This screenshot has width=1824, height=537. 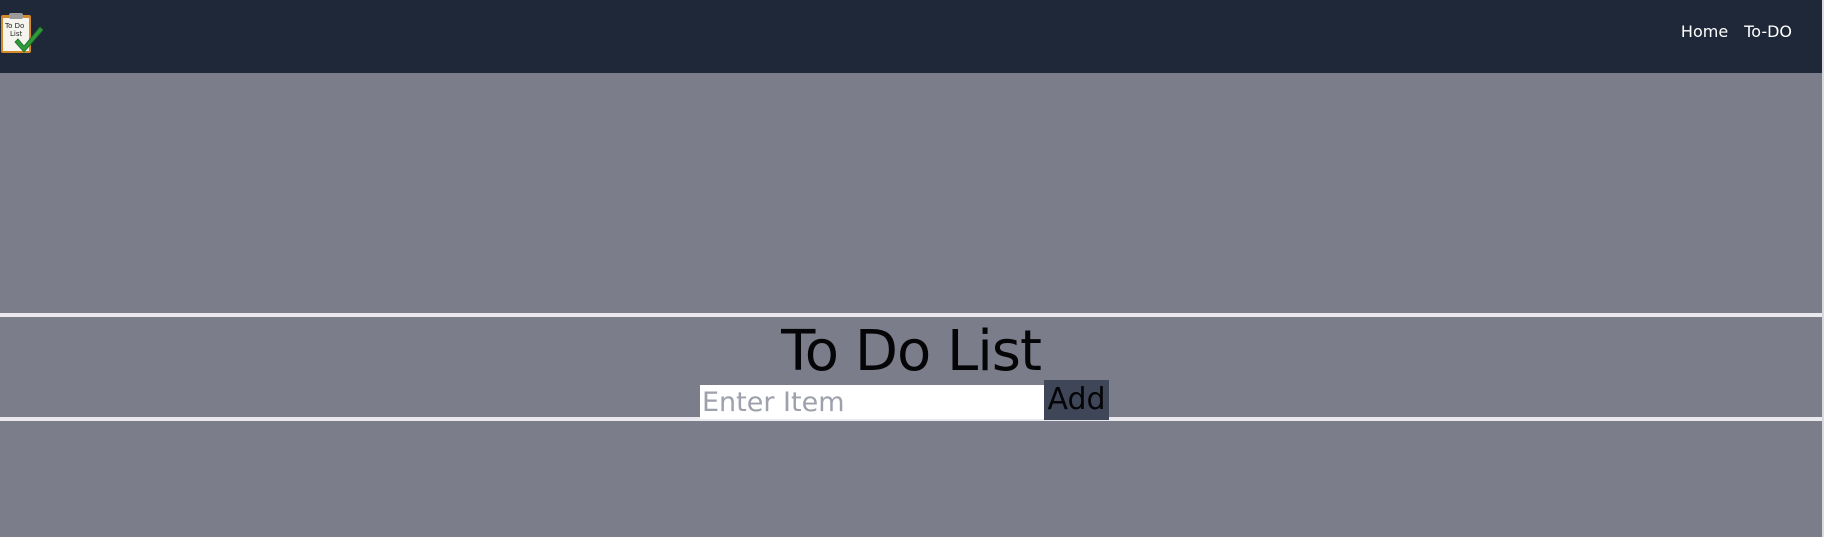 What do you see at coordinates (1076, 400) in the screenshot?
I see `add-button: Add` at bounding box center [1076, 400].